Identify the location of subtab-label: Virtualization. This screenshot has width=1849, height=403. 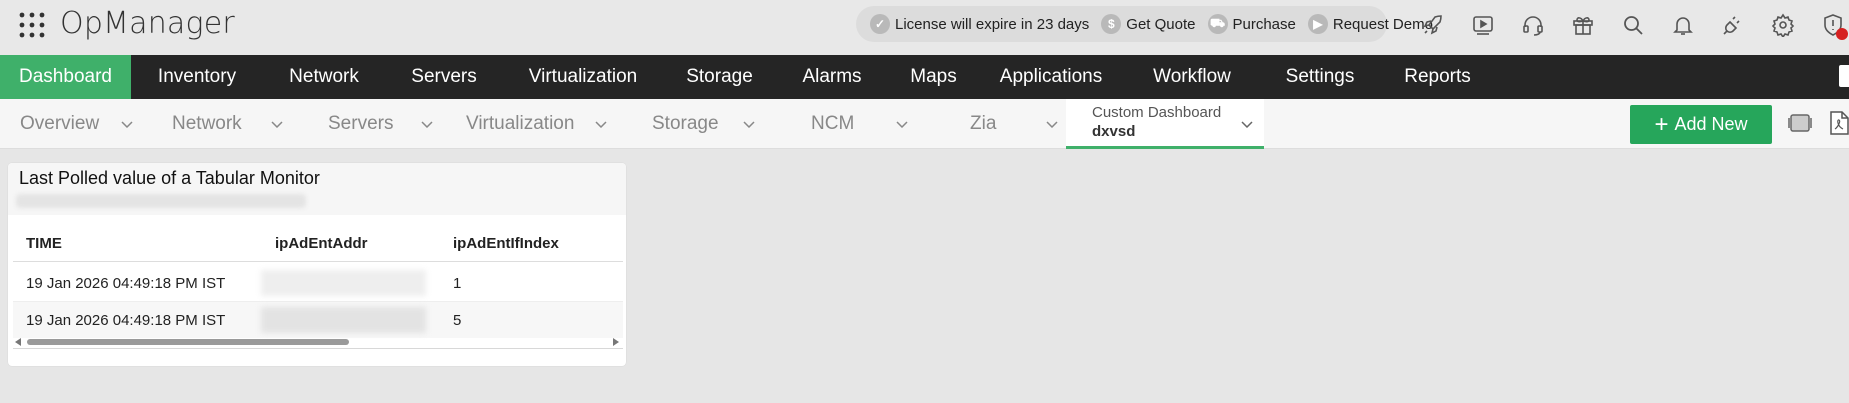
(520, 123).